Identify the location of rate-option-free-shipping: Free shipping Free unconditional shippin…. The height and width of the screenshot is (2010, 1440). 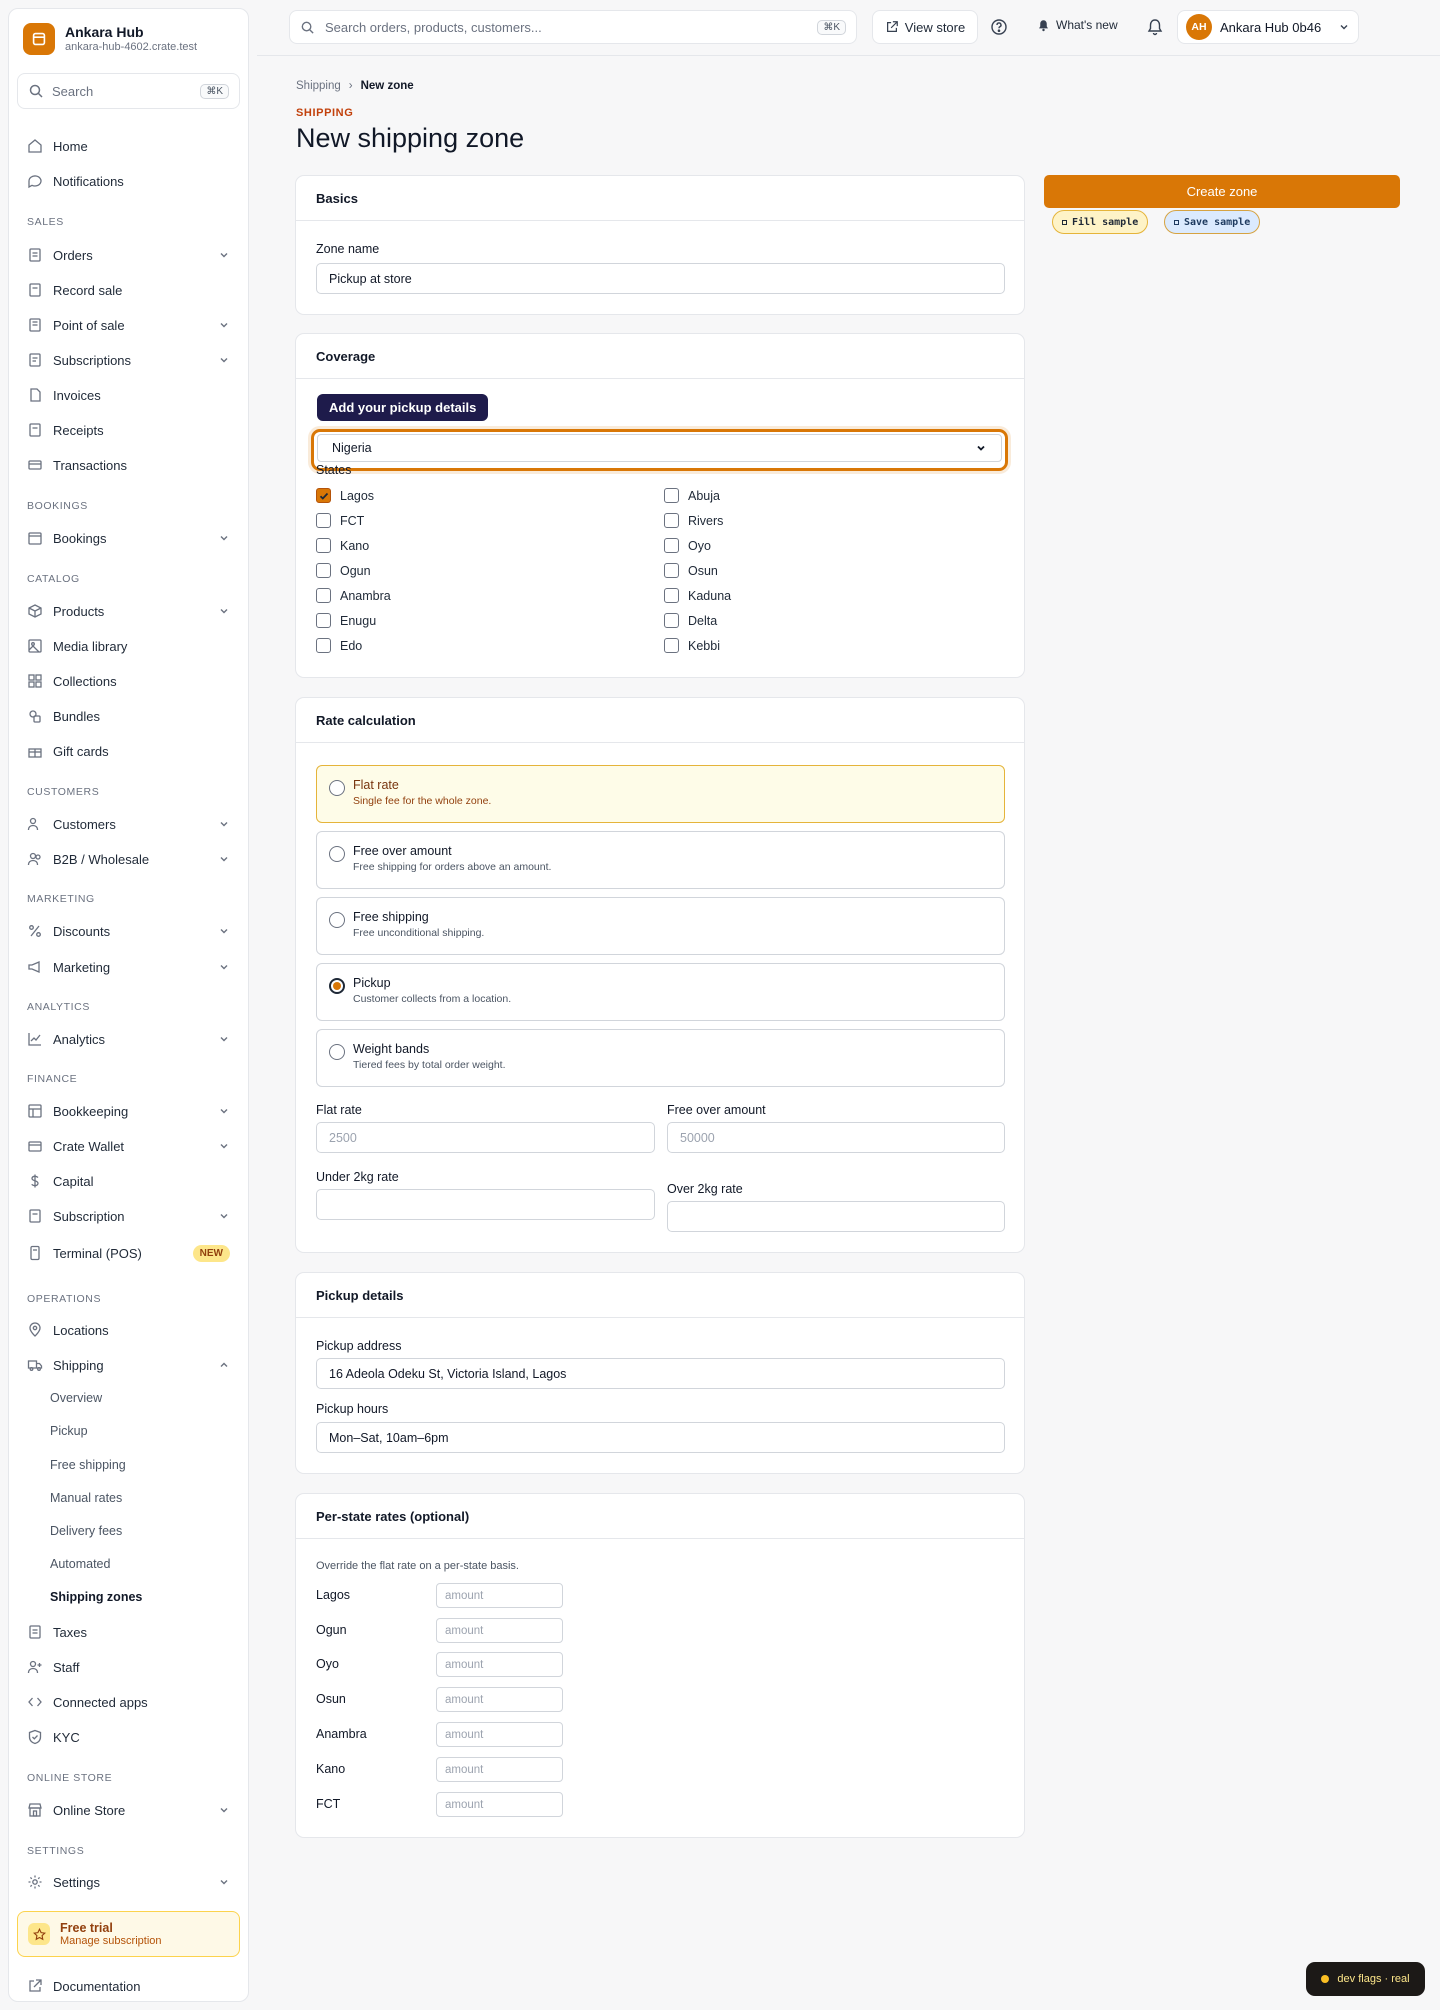
(660, 926).